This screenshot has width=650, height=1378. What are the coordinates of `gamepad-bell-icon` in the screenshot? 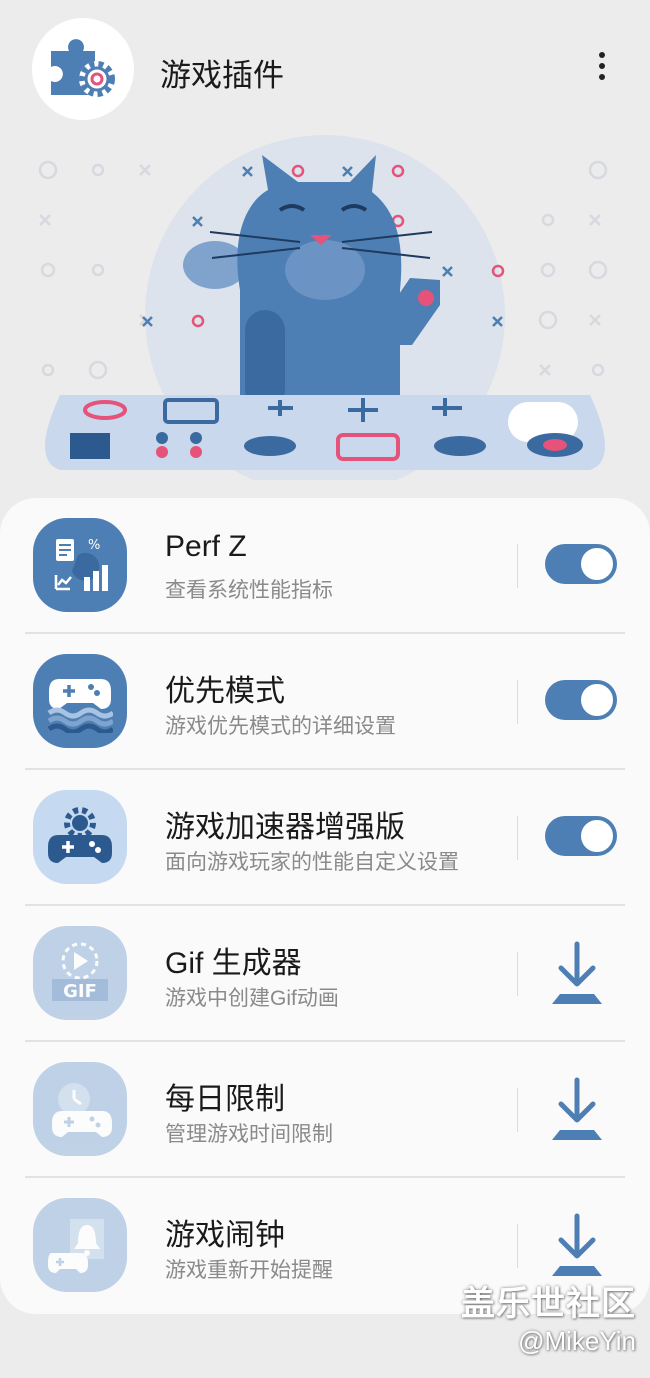 It's located at (80, 1245).